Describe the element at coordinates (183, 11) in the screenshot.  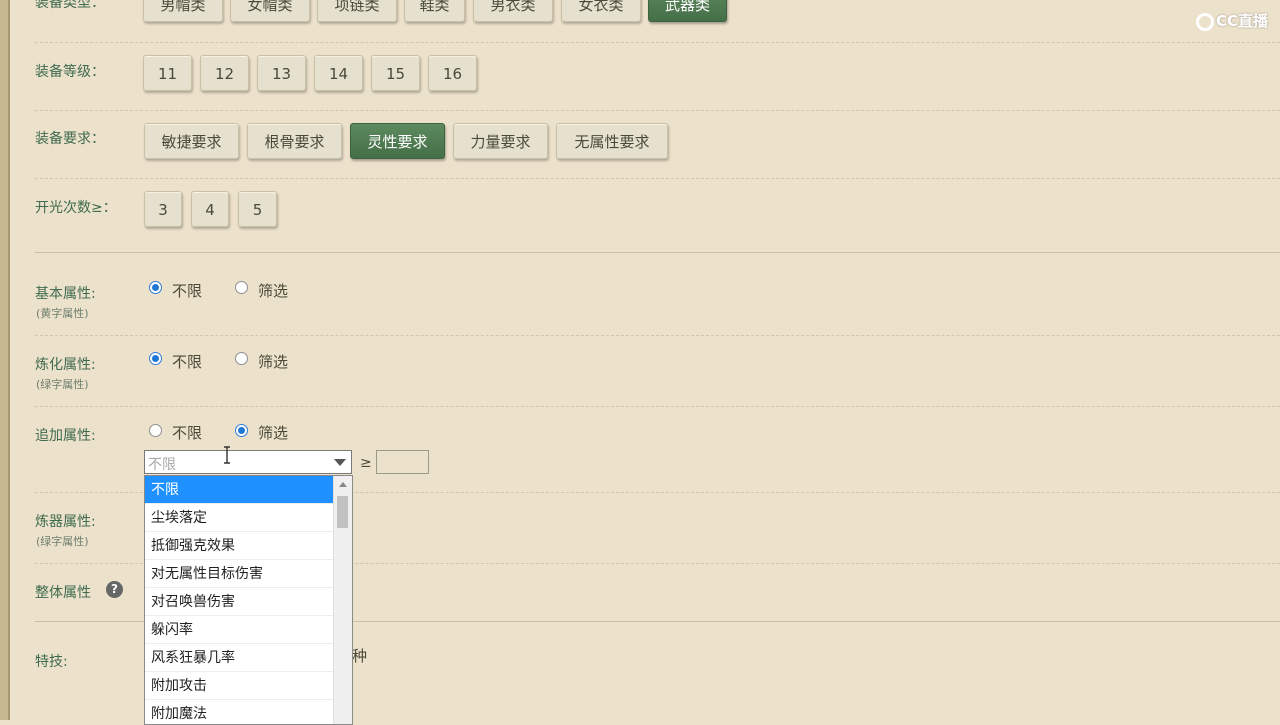
I see `type-button-1: 男帽类` at that location.